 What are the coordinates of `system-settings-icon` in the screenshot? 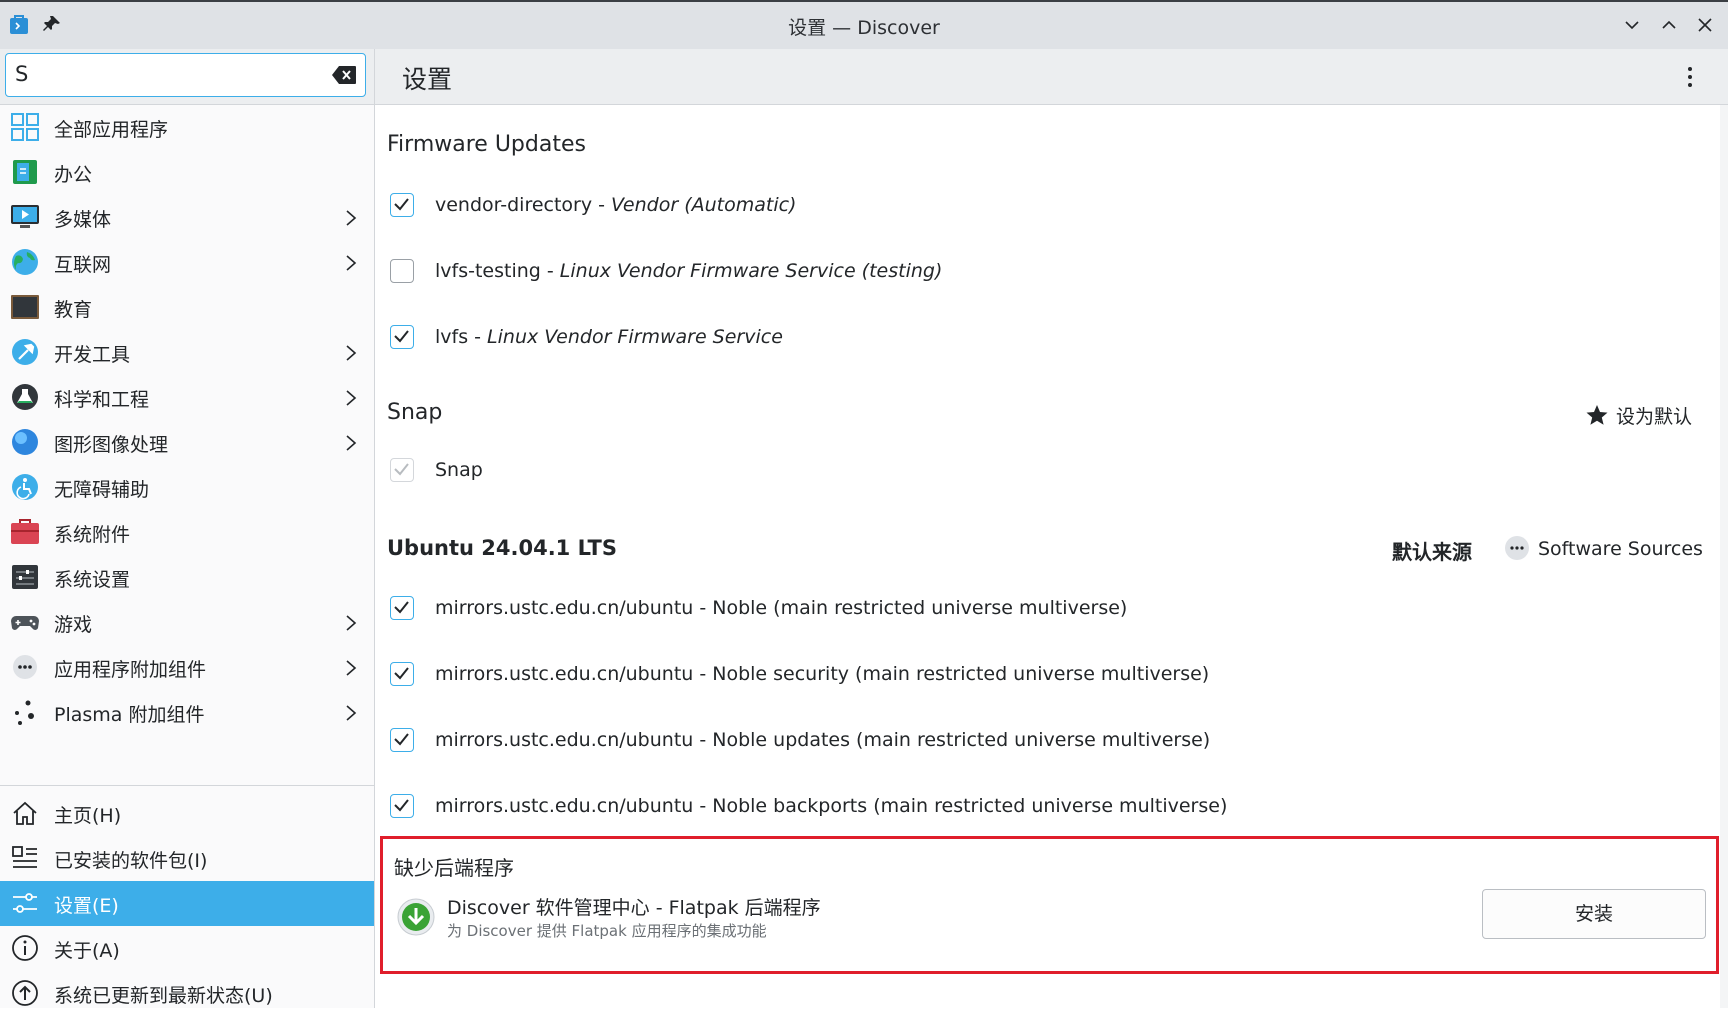 It's located at (25, 577).